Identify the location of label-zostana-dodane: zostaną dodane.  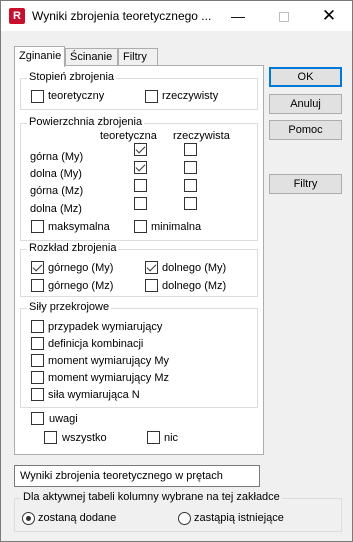
(77, 518).